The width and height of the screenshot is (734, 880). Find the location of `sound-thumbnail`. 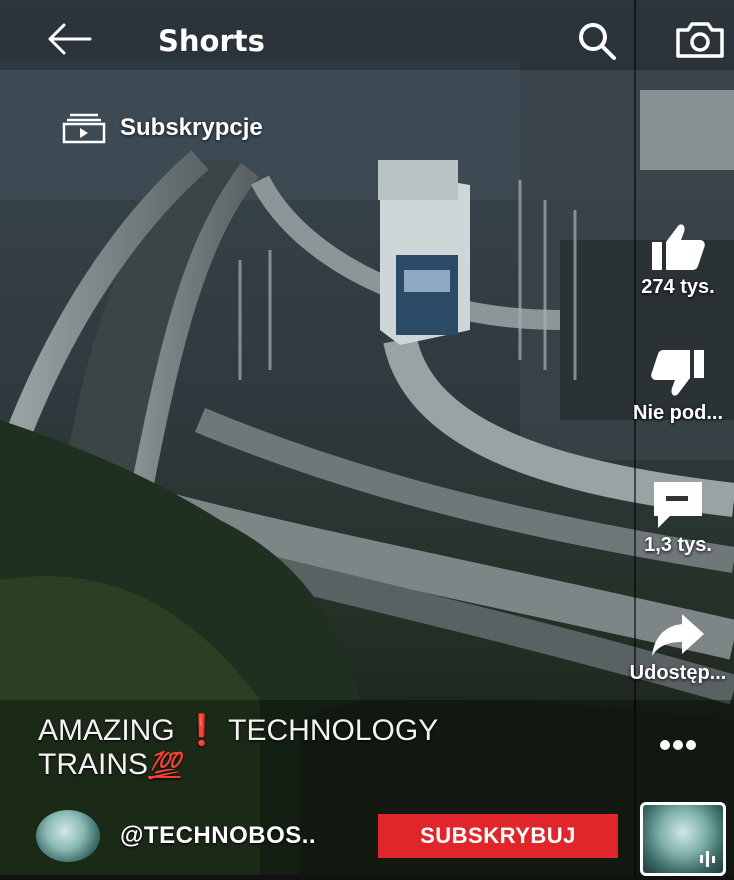

sound-thumbnail is located at coordinates (683, 839).